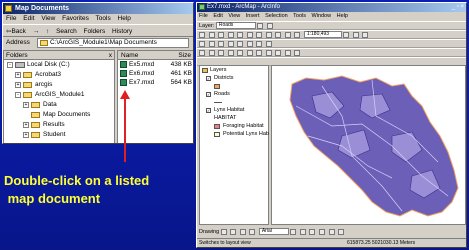 The height and width of the screenshot is (250, 469). Describe the element at coordinates (234, 94) in the screenshot. I see `toc-roads: ✓ Roads` at that location.